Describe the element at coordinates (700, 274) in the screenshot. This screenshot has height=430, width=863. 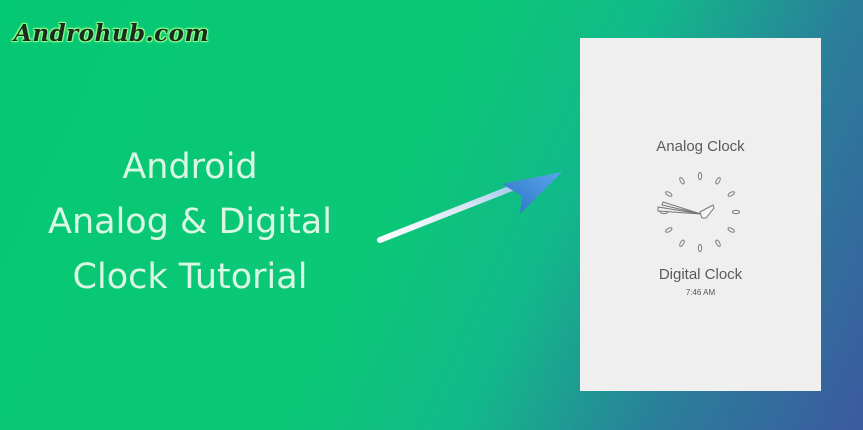
I see `digital-clock-title: Digital Clock` at that location.